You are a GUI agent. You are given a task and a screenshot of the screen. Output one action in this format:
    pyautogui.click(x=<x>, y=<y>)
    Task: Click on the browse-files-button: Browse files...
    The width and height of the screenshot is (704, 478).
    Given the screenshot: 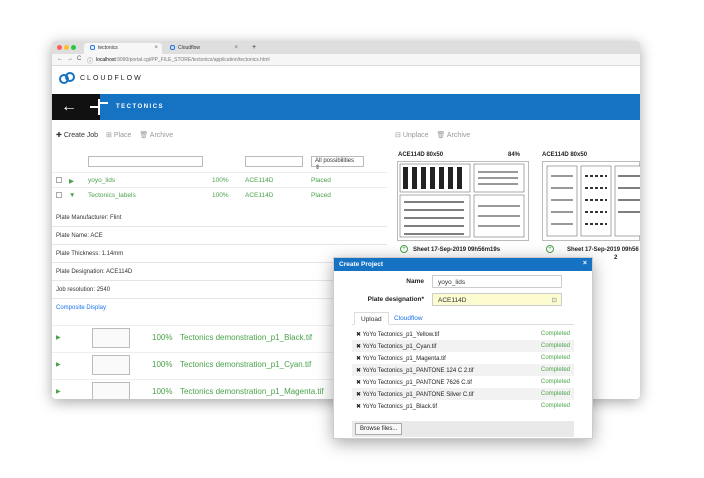 What is the action you would take?
    pyautogui.click(x=379, y=429)
    